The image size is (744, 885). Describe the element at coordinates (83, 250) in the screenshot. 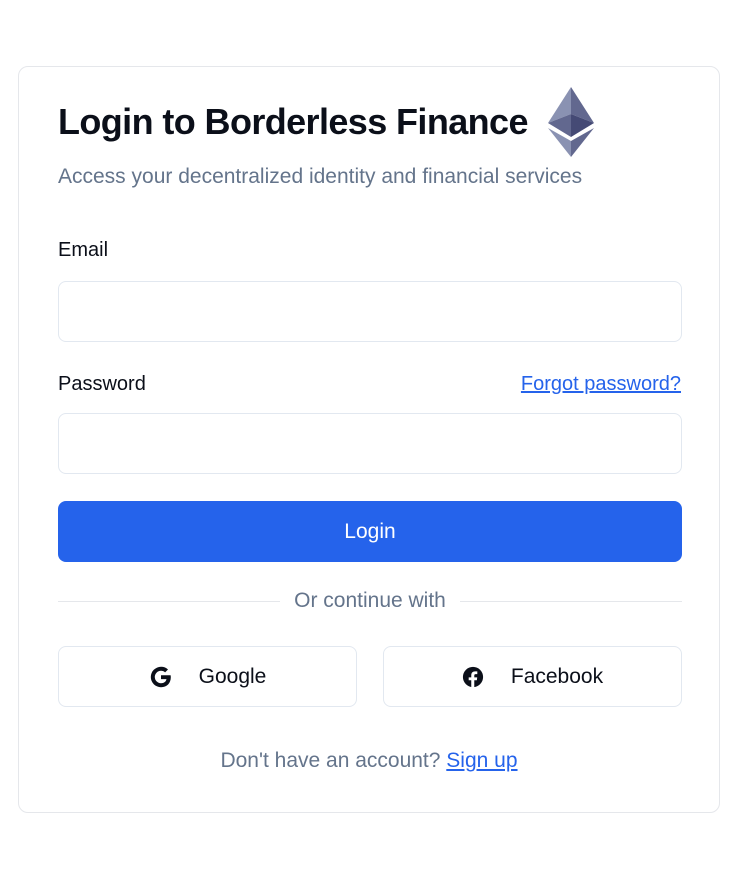

I see `email-label: Email` at that location.